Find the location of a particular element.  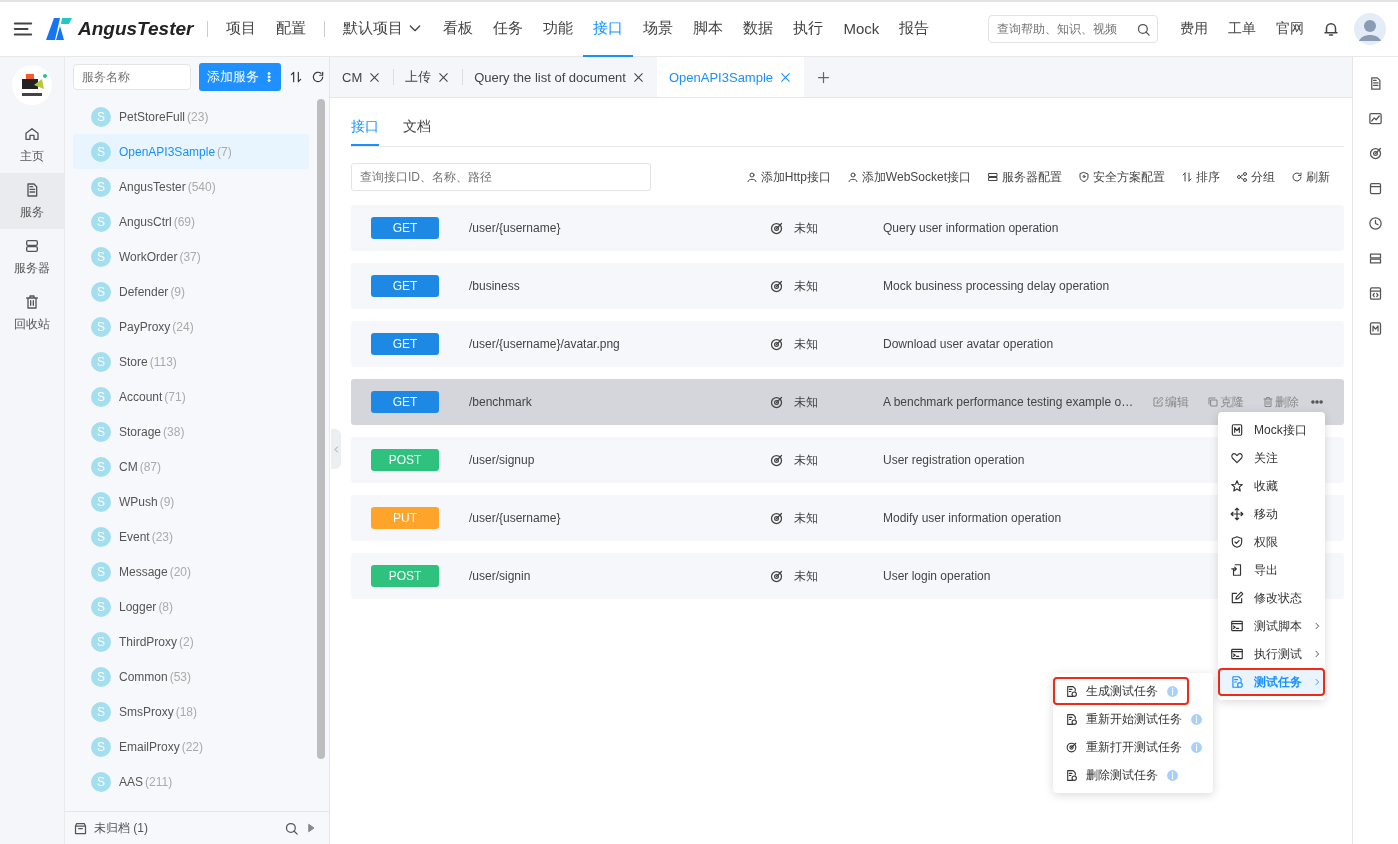

nav-tab: 任务 is located at coordinates (508, 29).